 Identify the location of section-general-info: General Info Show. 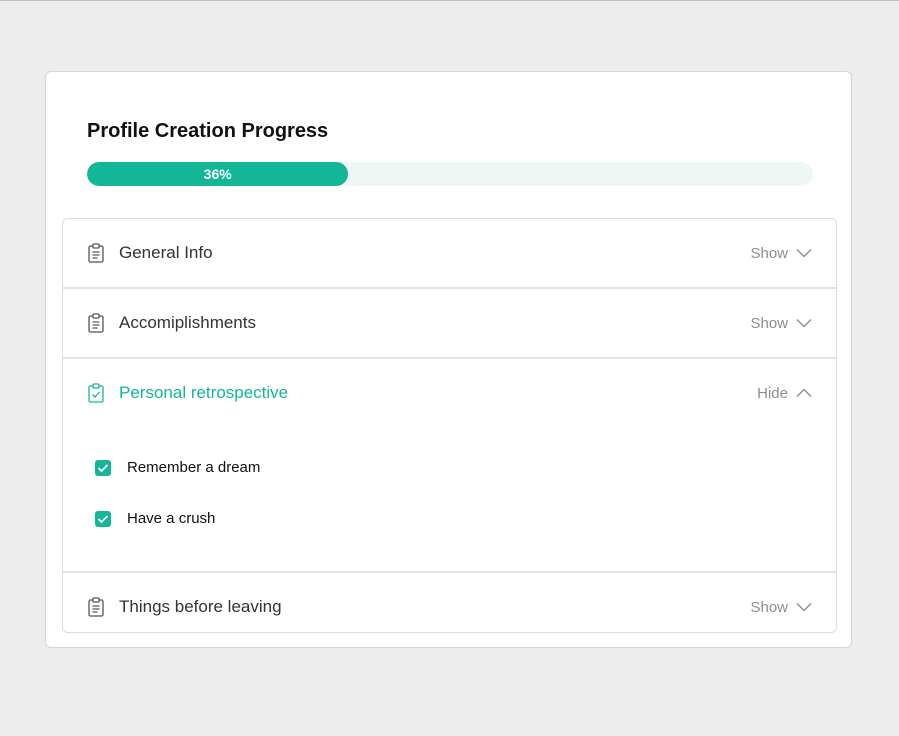
(449, 254).